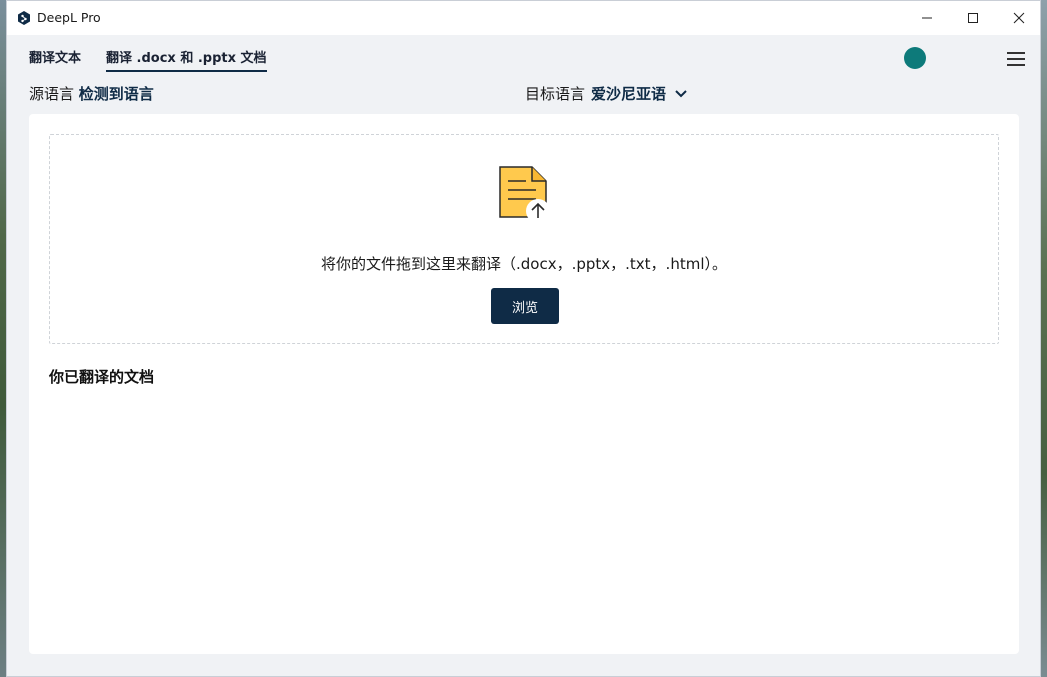 The height and width of the screenshot is (677, 1047). I want to click on translated-documents-heading: 你已翻译的文档, so click(102, 377).